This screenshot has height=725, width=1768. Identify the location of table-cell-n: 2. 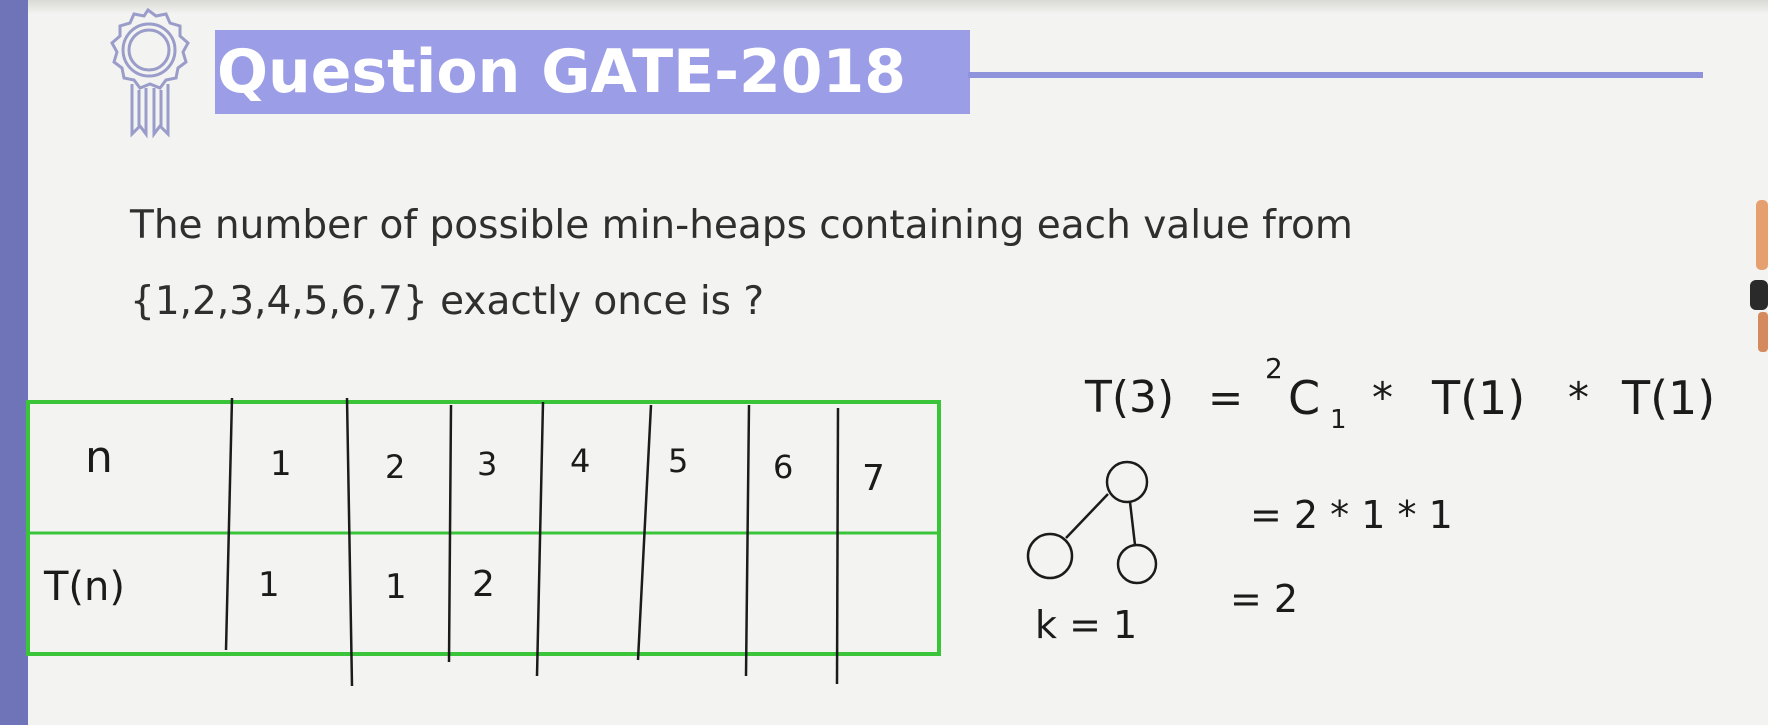
(395, 467).